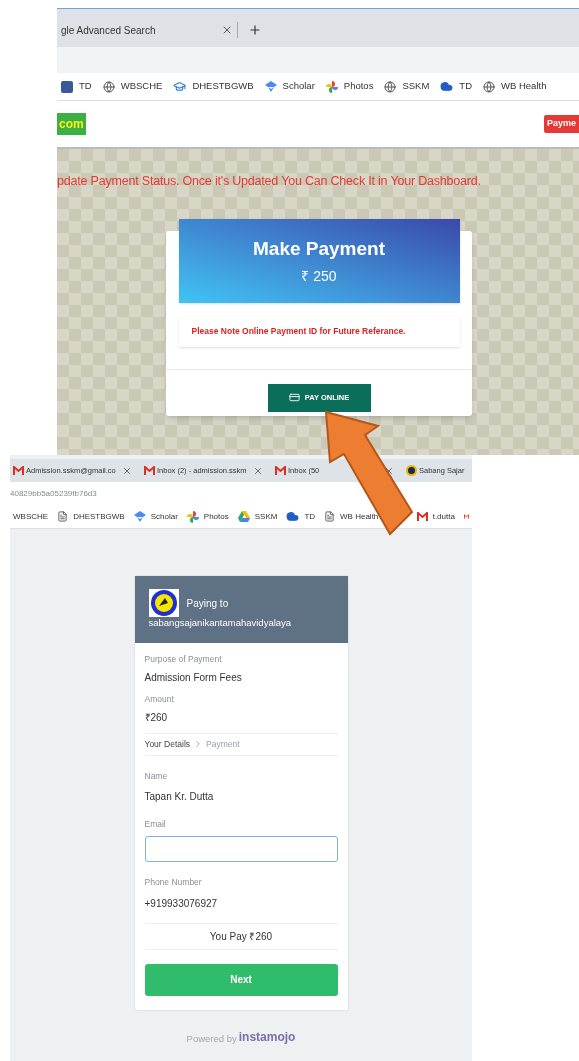  What do you see at coordinates (243, 516) in the screenshot?
I see `triangle-drive-icon` at bounding box center [243, 516].